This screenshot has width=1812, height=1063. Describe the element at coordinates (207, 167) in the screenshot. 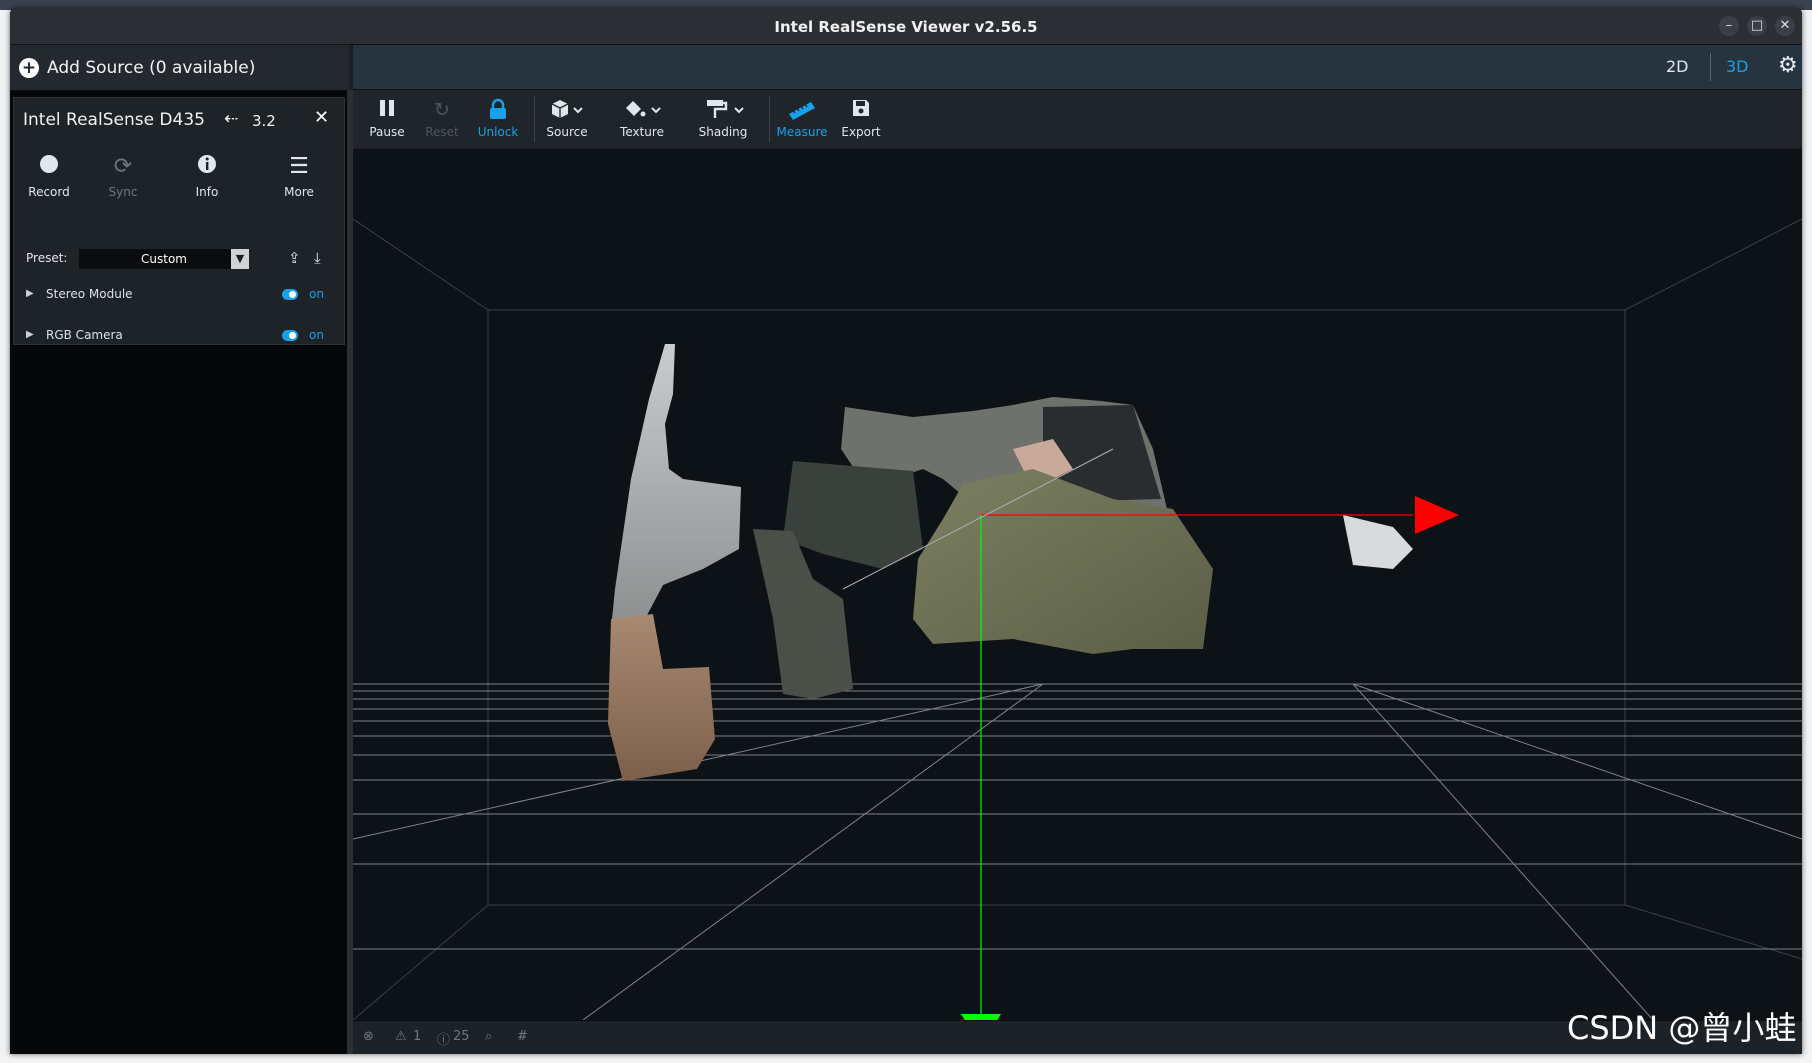

I see `info-icon` at that location.